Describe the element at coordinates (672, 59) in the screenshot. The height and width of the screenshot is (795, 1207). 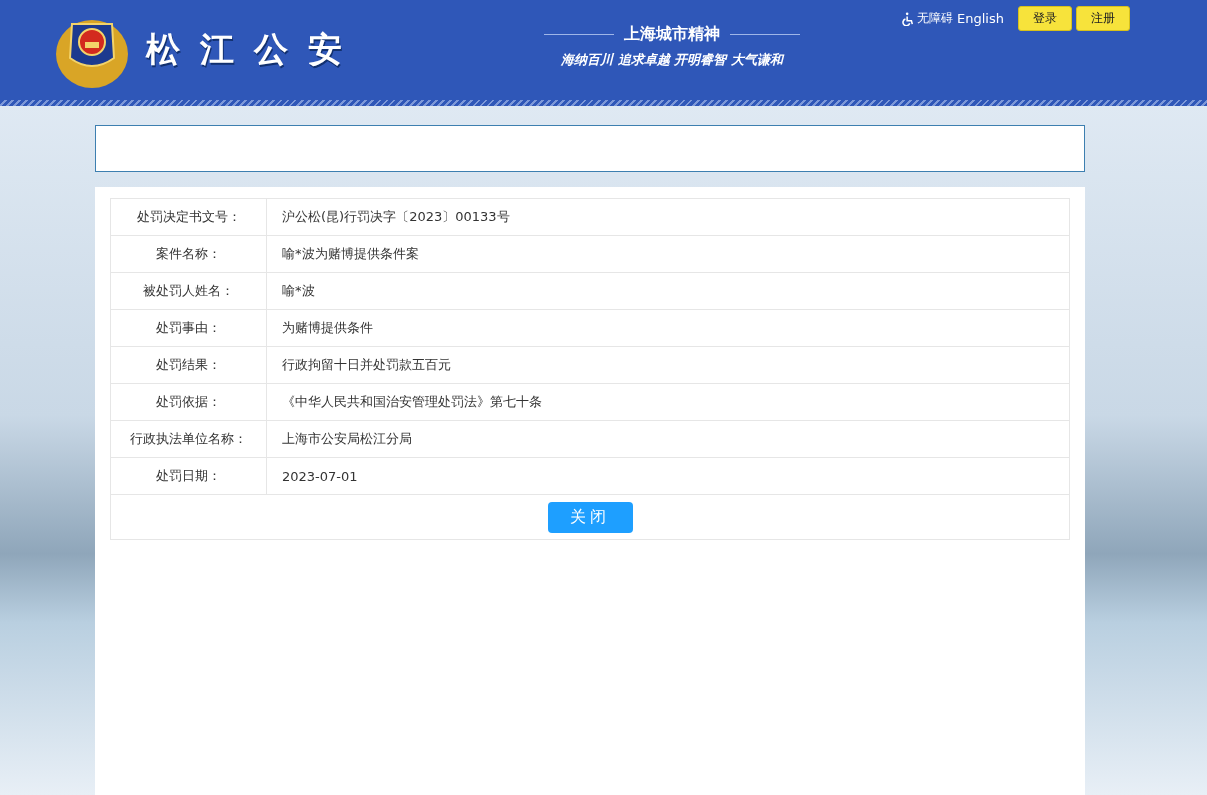
I see `slogan-text: 海纳百川 追求卓越 开明睿智 大气谦和` at that location.